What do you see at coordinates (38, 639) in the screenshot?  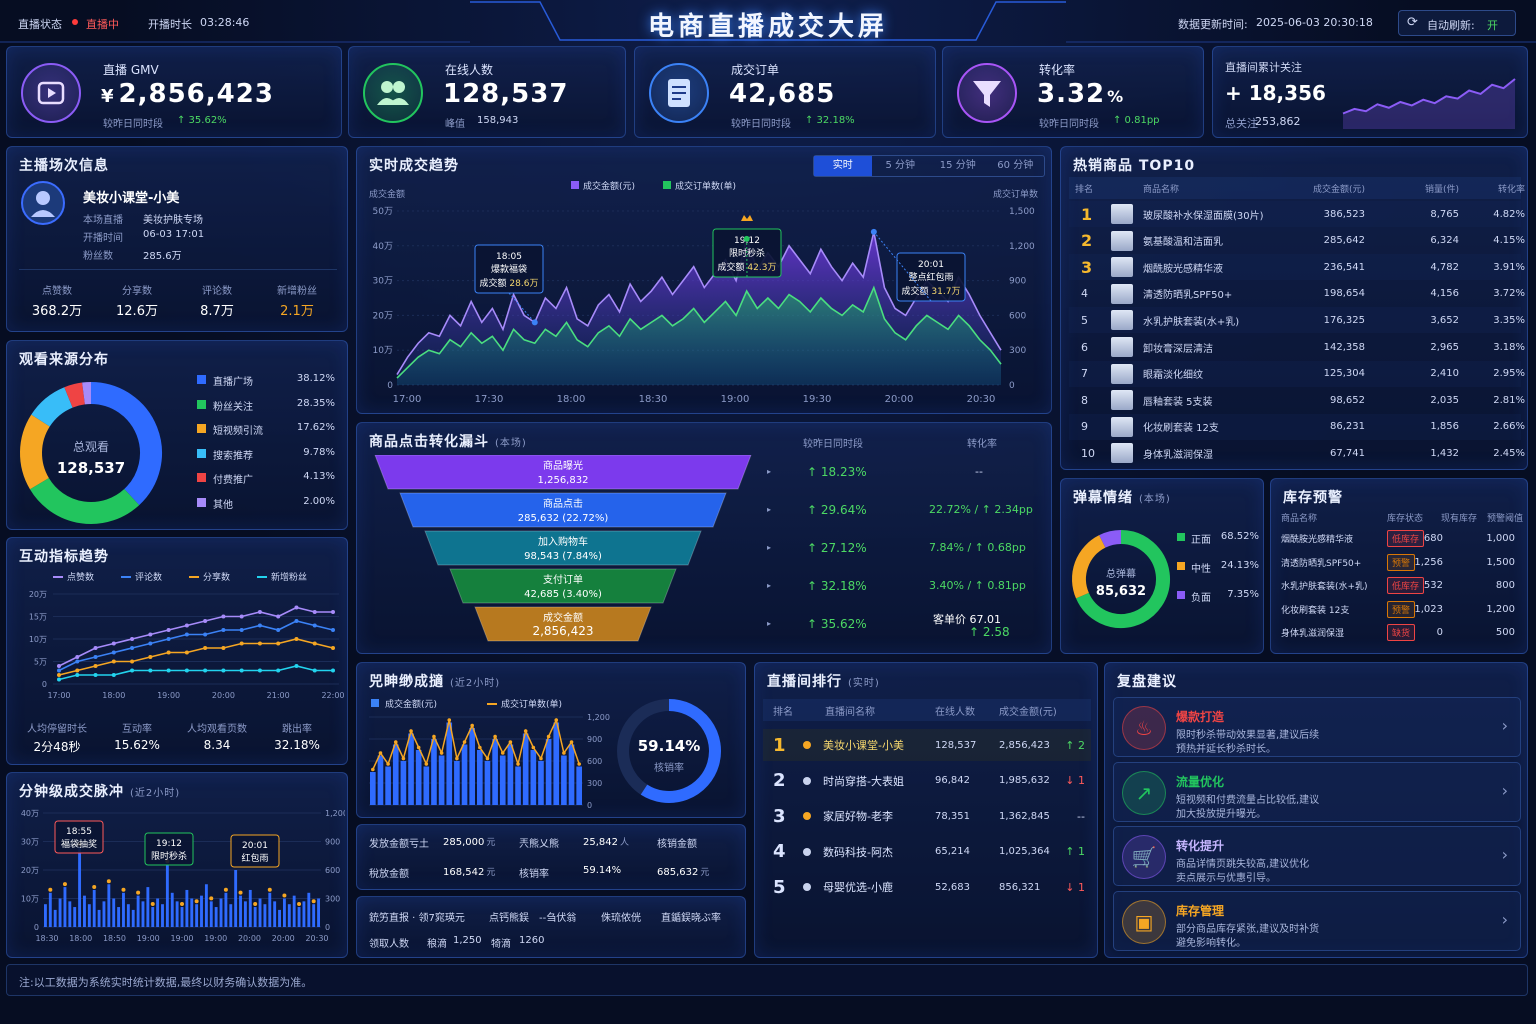 I see `y-tick-label: 10万` at bounding box center [38, 639].